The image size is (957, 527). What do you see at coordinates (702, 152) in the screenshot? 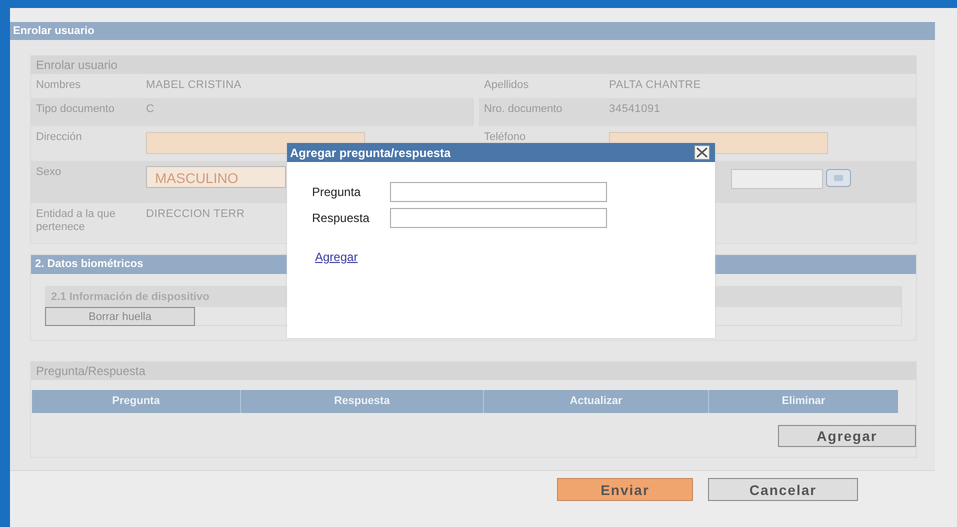
I see `close-icon` at bounding box center [702, 152].